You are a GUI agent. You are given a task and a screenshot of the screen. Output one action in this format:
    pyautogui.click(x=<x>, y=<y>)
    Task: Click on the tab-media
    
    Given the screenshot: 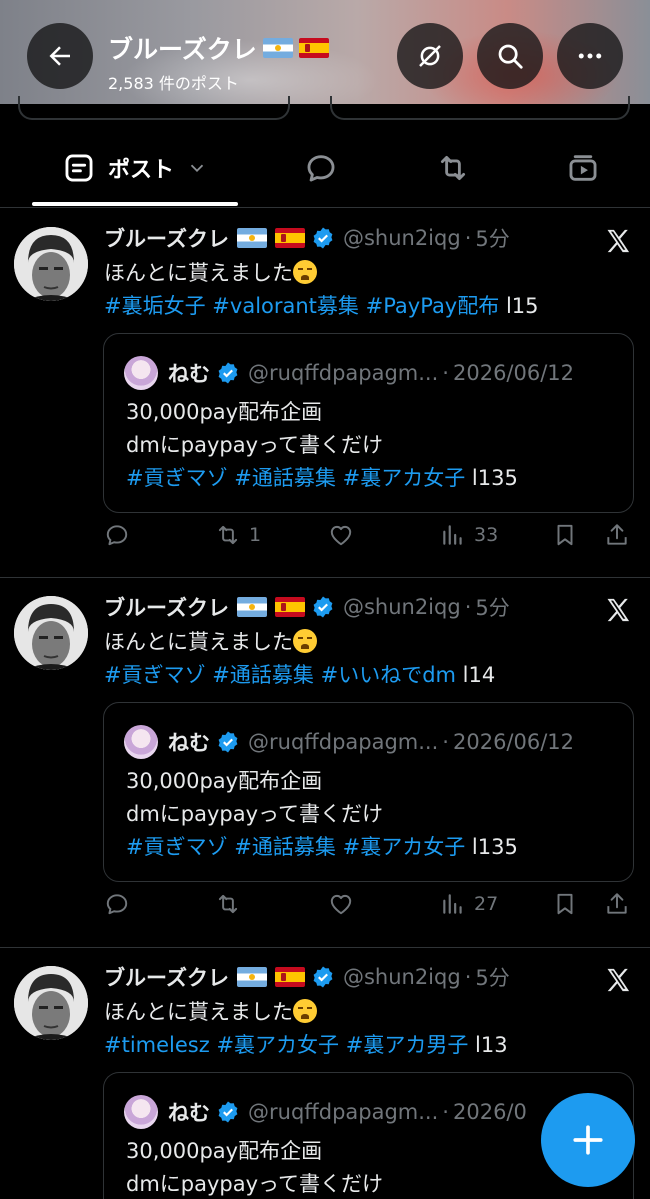 What is the action you would take?
    pyautogui.click(x=583, y=168)
    